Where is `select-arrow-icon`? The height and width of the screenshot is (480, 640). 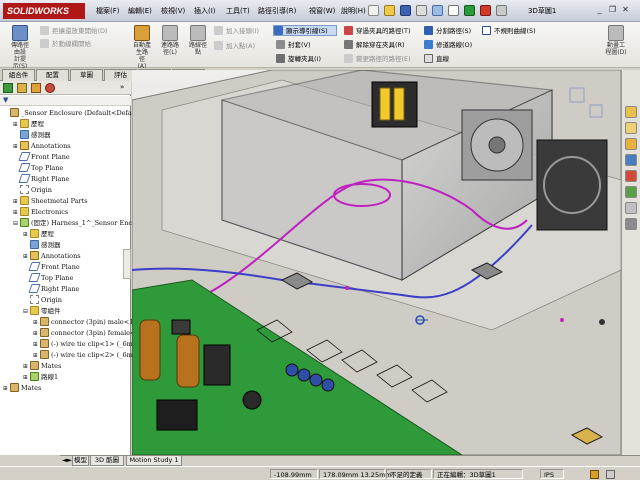
select-arrow-icon is located at coordinates (453, 10).